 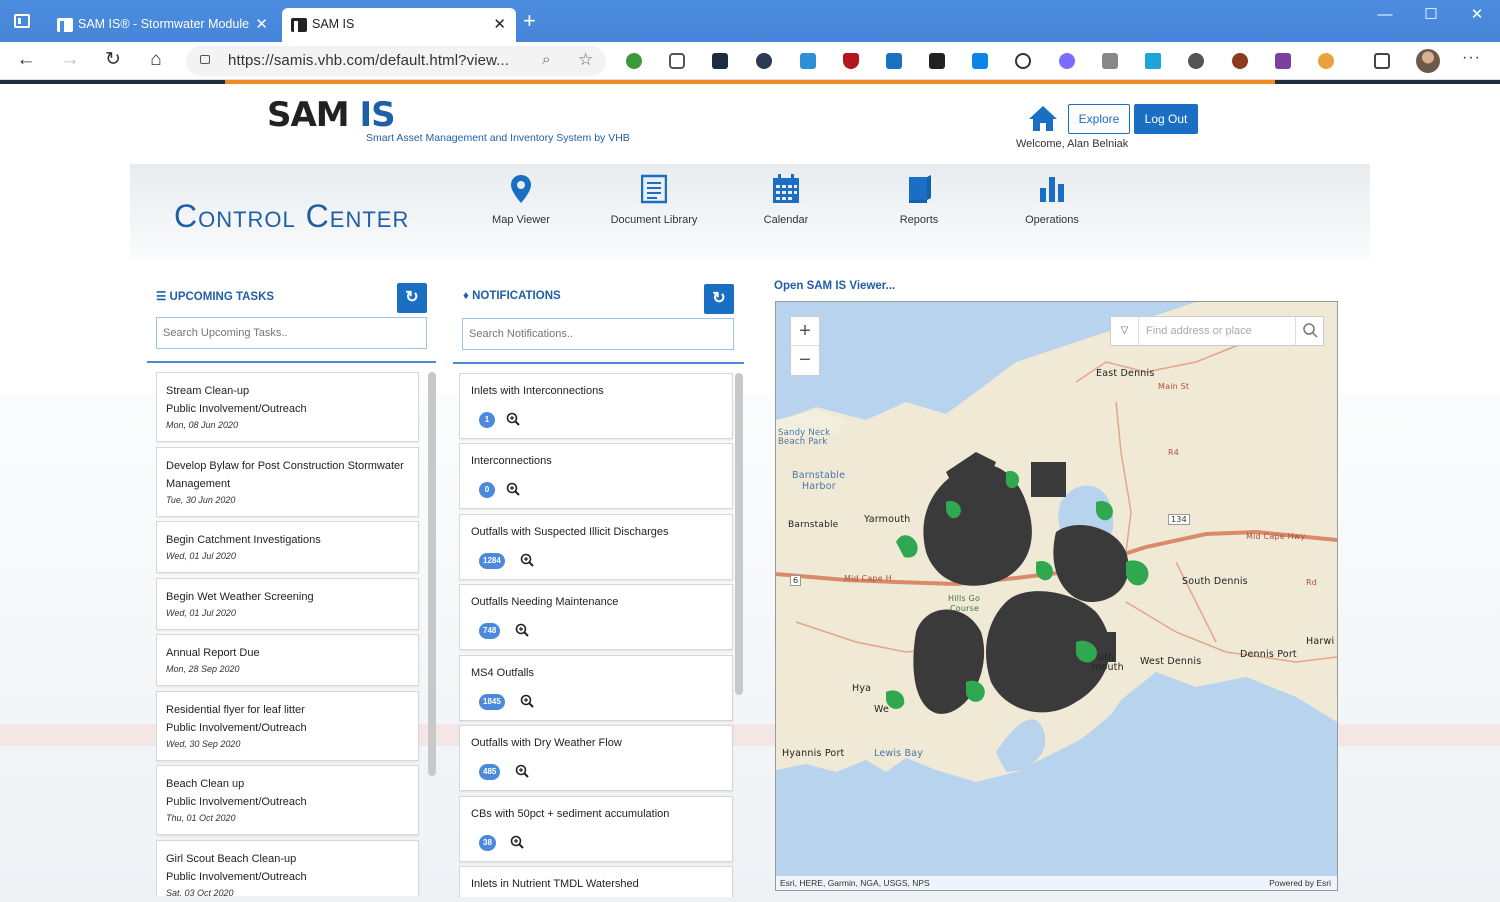 I want to click on notification-card: MS4 Outfalls 1845, so click(x=596, y=688).